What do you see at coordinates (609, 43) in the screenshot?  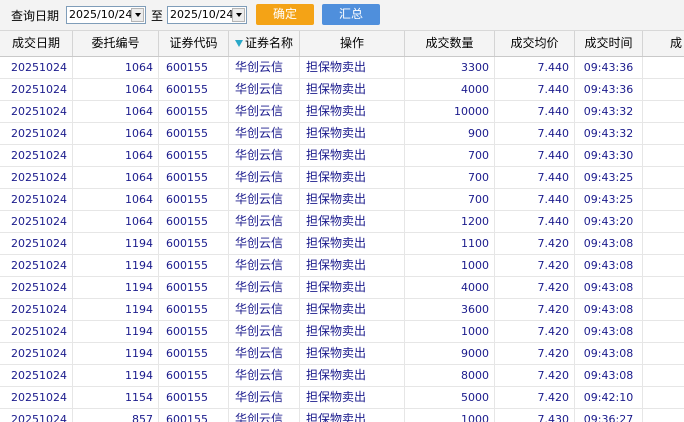 I see `column-header-trade-time: 成交时间` at bounding box center [609, 43].